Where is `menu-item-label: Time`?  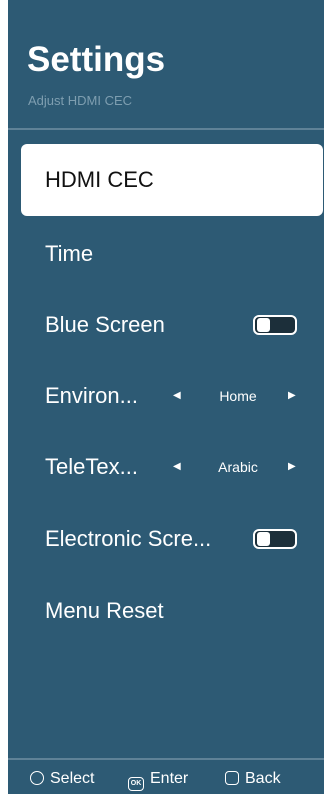 menu-item-label: Time is located at coordinates (69, 253).